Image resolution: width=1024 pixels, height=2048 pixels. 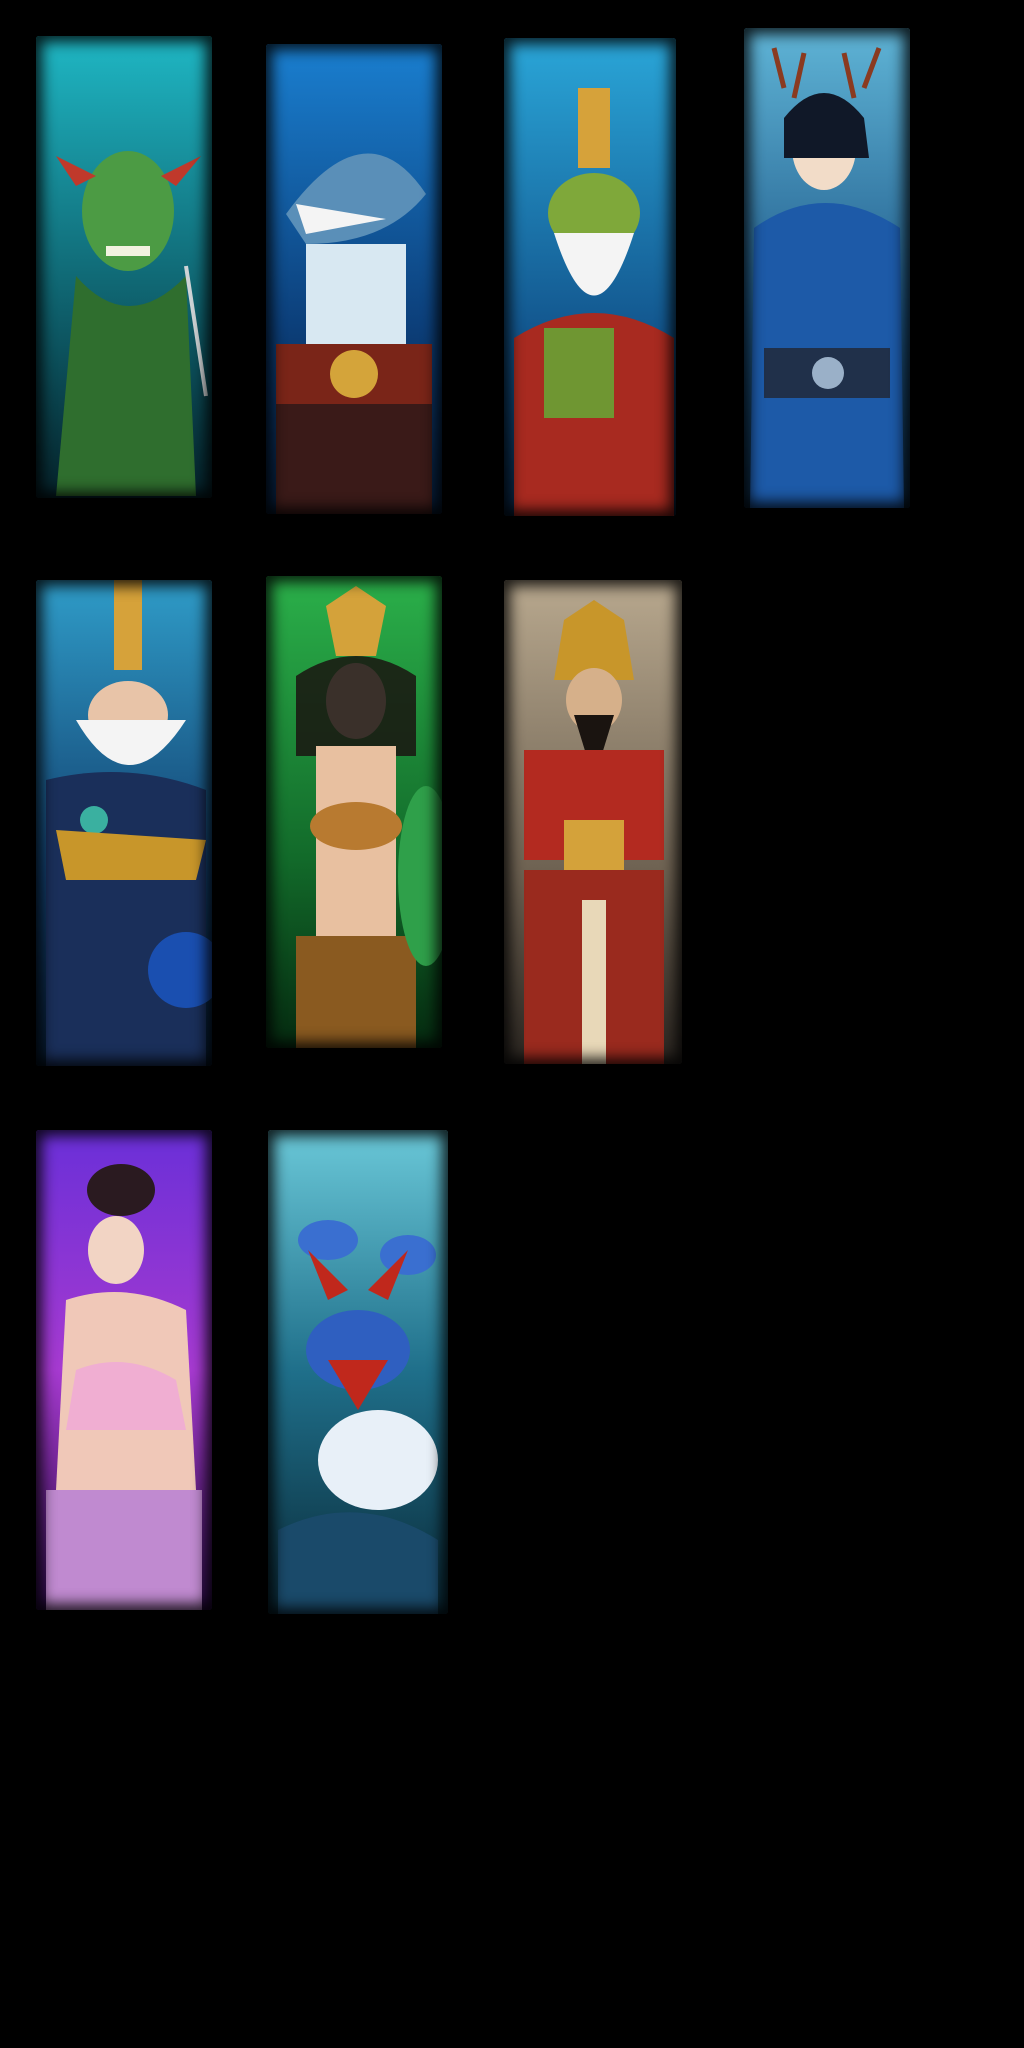 I want to click on armored-general-portrait, so click(x=593, y=822).